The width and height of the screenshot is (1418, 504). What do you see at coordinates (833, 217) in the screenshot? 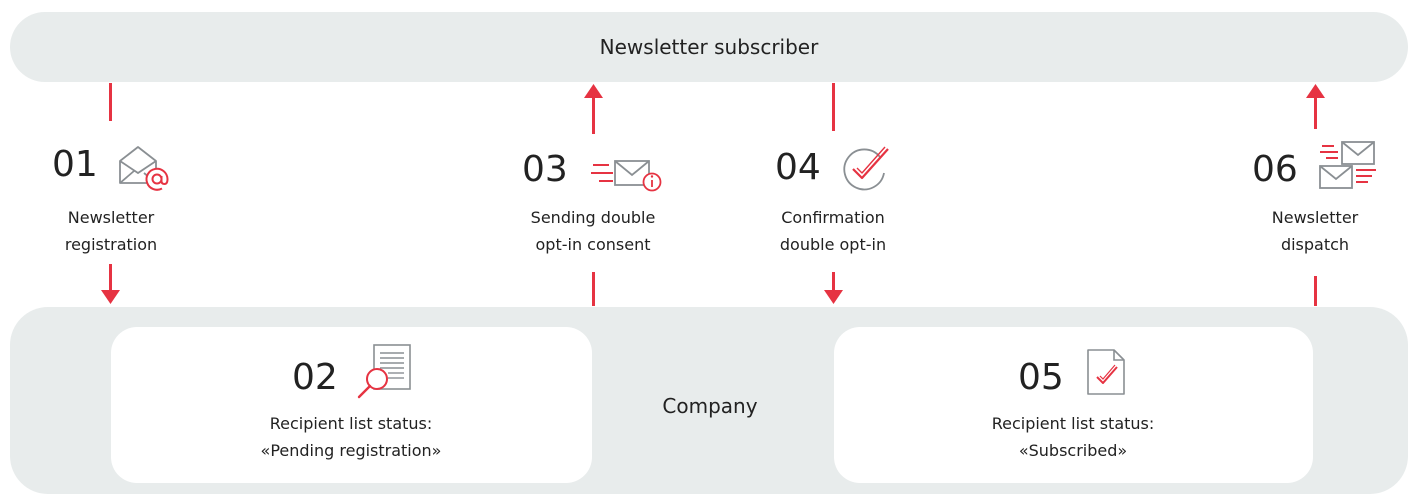
I see `step-04-label-line1: Confirmation` at bounding box center [833, 217].